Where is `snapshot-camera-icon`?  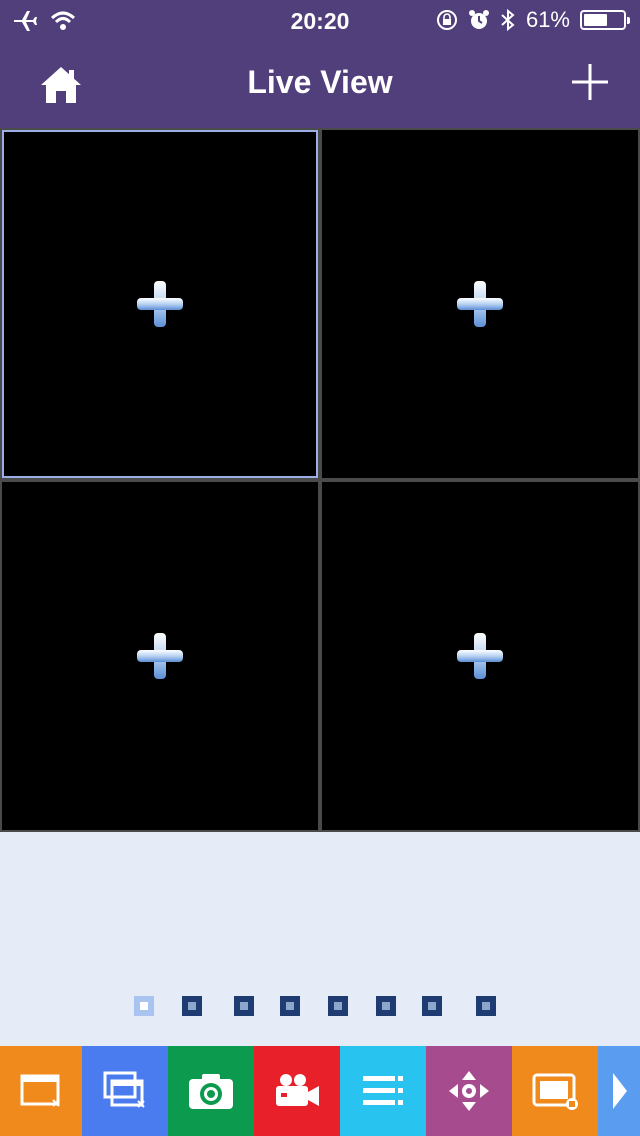 snapshot-camera-icon is located at coordinates (211, 1091).